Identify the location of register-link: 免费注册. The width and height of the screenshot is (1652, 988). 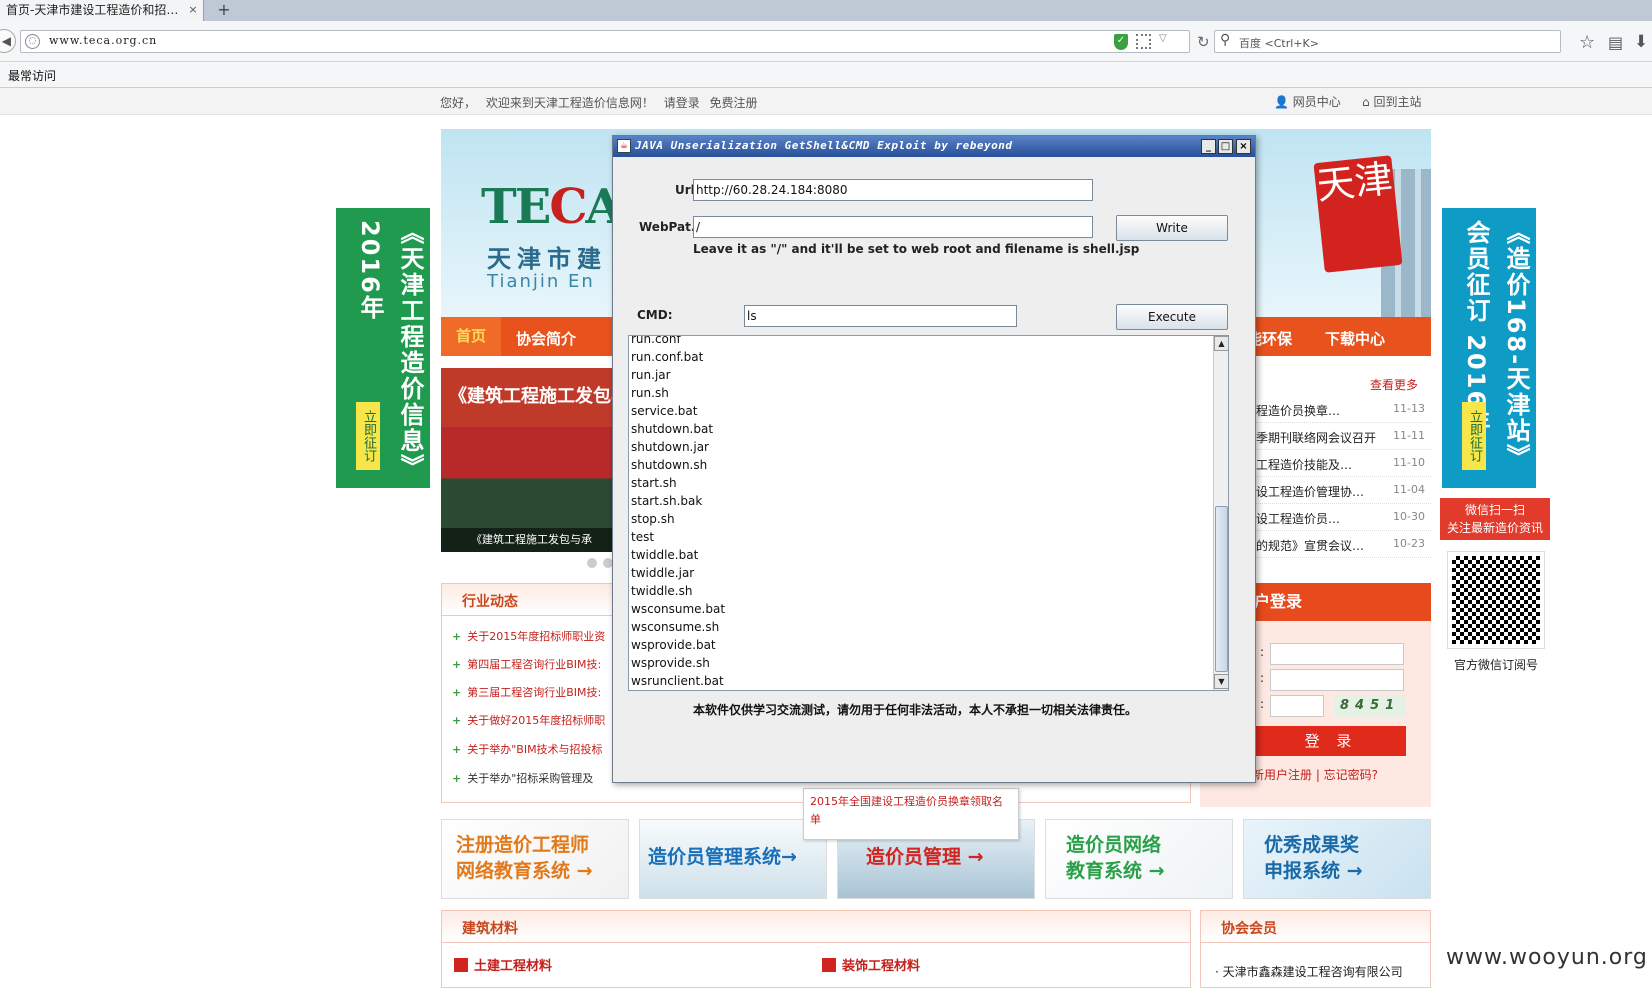
(734, 103).